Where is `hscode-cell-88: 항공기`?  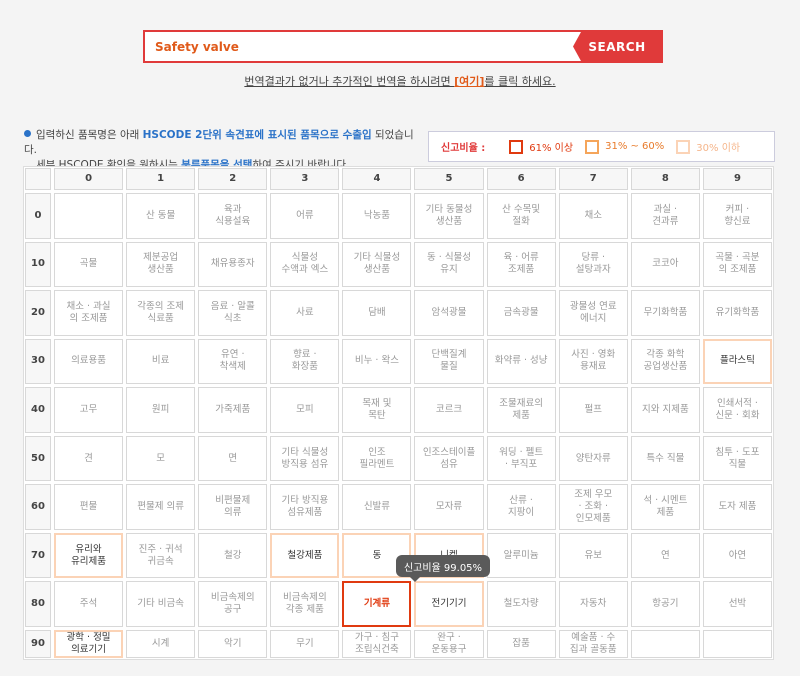
hscode-cell-88: 항공기 is located at coordinates (665, 604).